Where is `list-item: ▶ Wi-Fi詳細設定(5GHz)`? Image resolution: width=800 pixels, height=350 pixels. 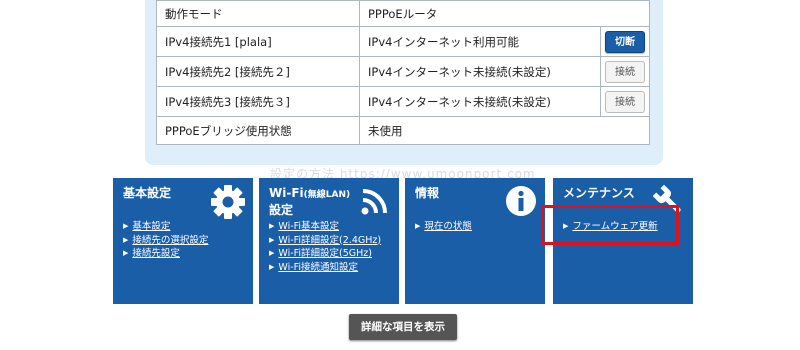
list-item: ▶ Wi-Fi詳細設定(5GHz) is located at coordinates (325, 254).